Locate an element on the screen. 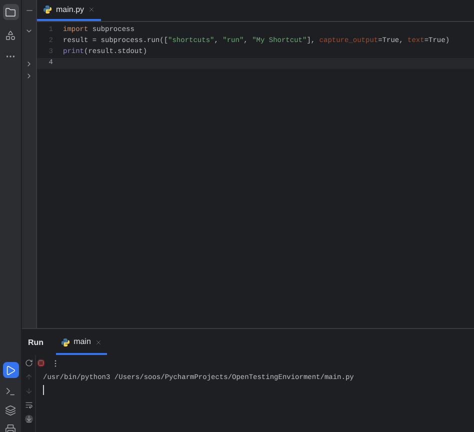 The image size is (474, 432). layers-icon is located at coordinates (10, 410).